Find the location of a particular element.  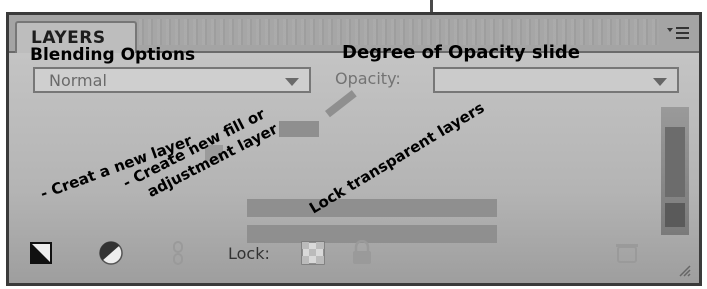

opacity-label: Opacity: is located at coordinates (368, 78).